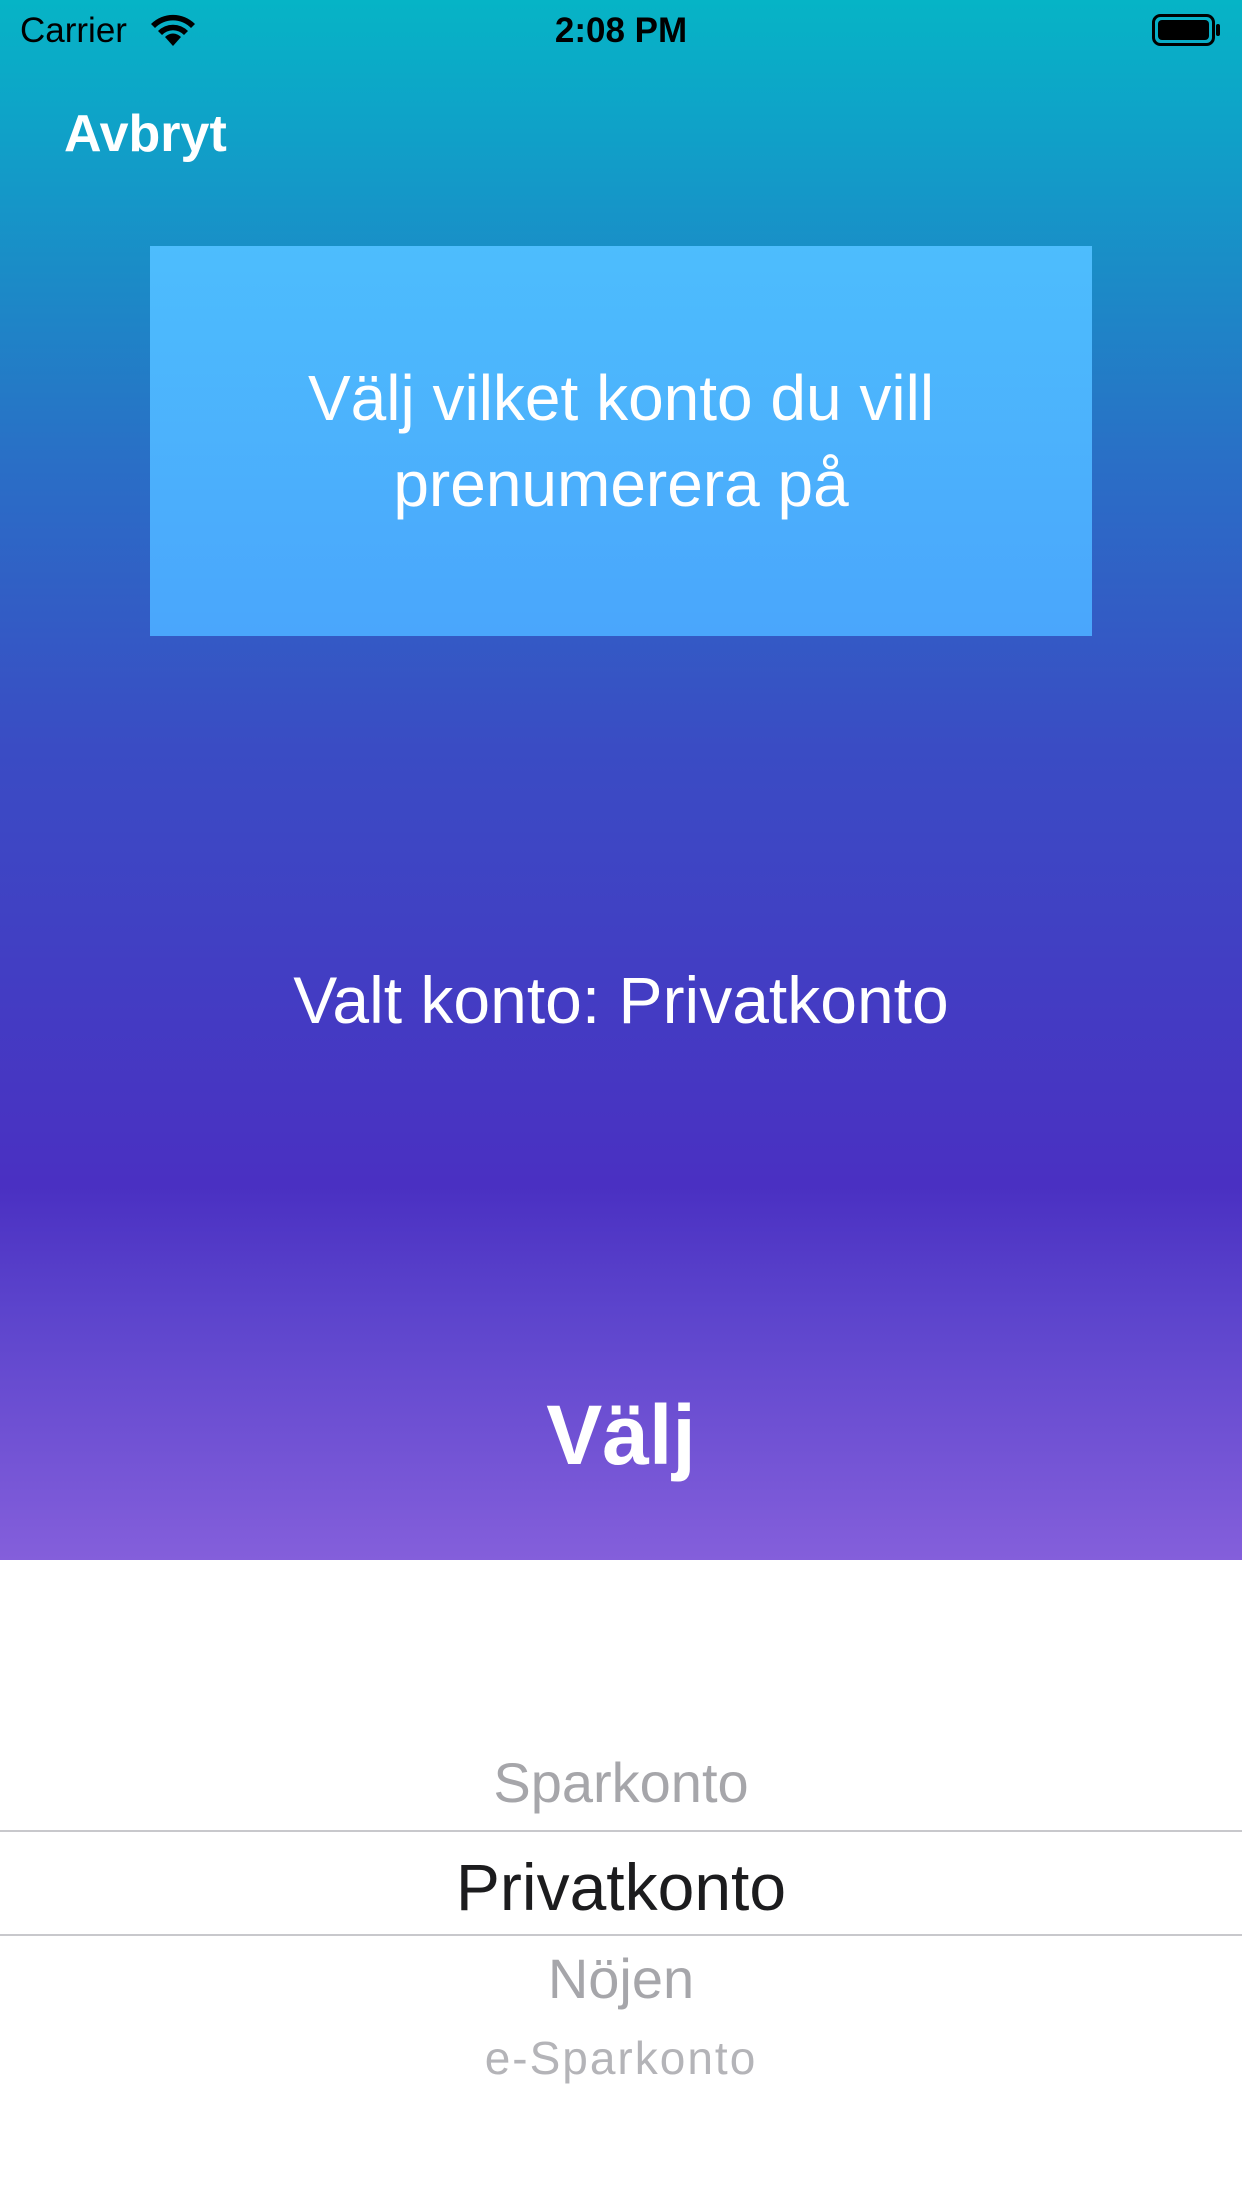 The width and height of the screenshot is (1242, 2208). Describe the element at coordinates (621, 1979) in the screenshot. I see `picker-option-nojen: Nöjen` at that location.